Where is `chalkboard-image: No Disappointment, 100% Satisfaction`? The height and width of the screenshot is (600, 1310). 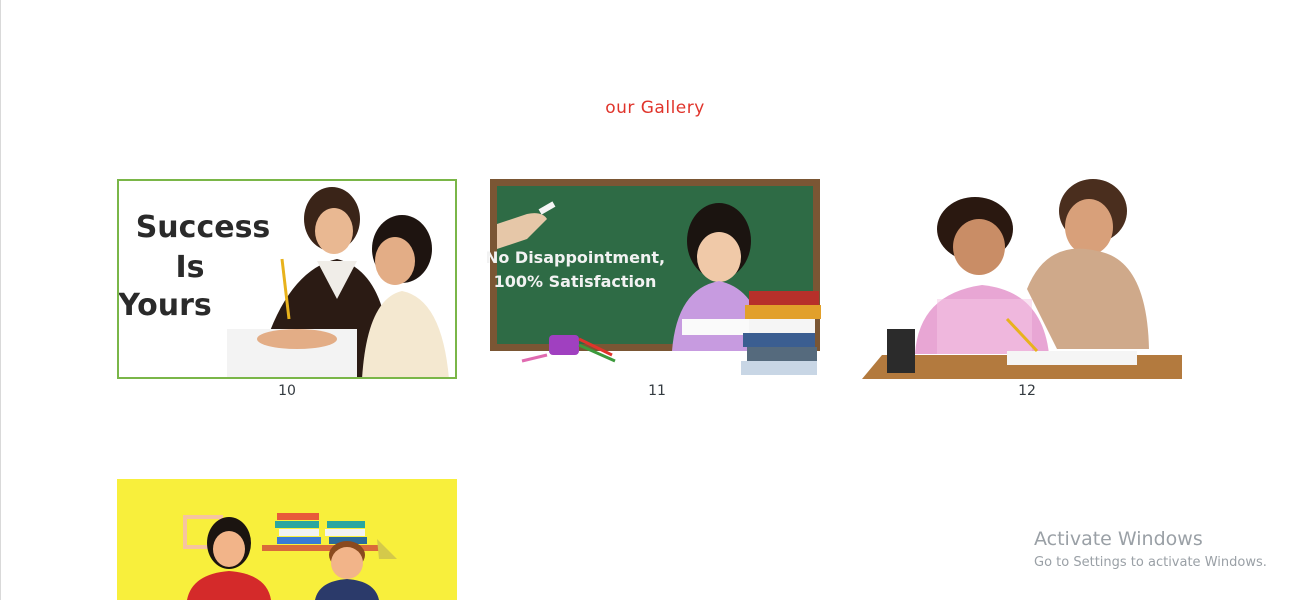
chalkboard-image: No Disappointment, 100% Satisfaction is located at coordinates (657, 279).